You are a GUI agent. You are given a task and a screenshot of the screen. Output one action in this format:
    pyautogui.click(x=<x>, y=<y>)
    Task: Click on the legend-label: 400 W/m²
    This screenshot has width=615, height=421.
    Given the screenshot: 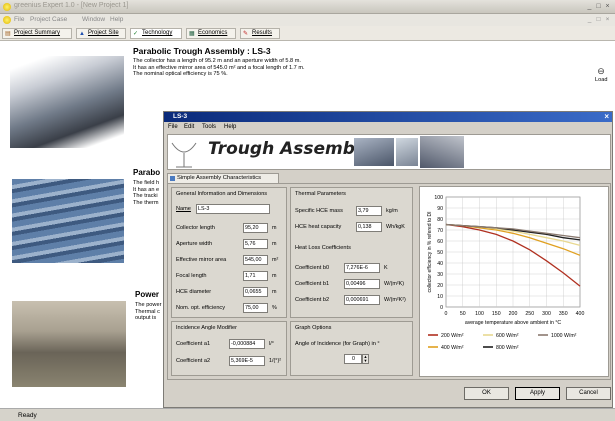 What is the action you would take?
    pyautogui.click(x=452, y=348)
    